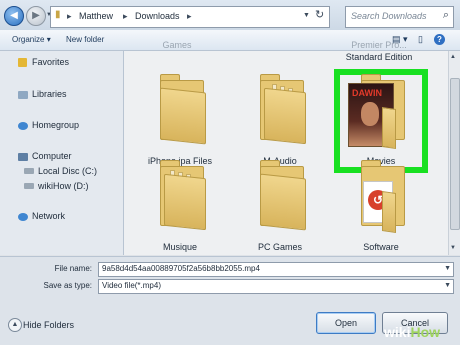  Describe the element at coordinates (50, 62) in the screenshot. I see `nav-favorites: Favorites` at that location.